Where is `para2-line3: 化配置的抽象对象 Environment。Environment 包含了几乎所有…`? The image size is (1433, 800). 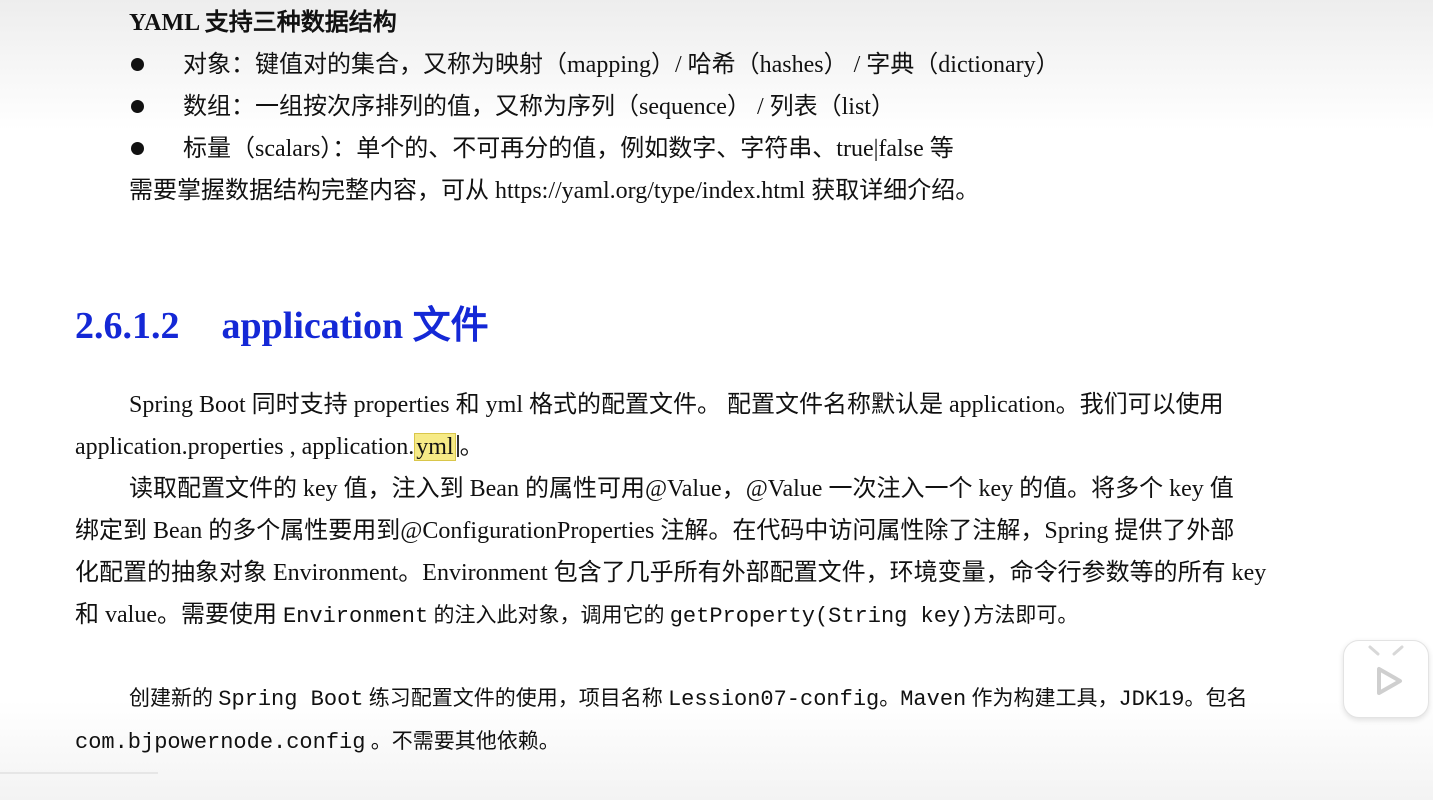
para2-line3: 化配置的抽象对象 Environment。Environment 包含了几乎所有… is located at coordinates (671, 573).